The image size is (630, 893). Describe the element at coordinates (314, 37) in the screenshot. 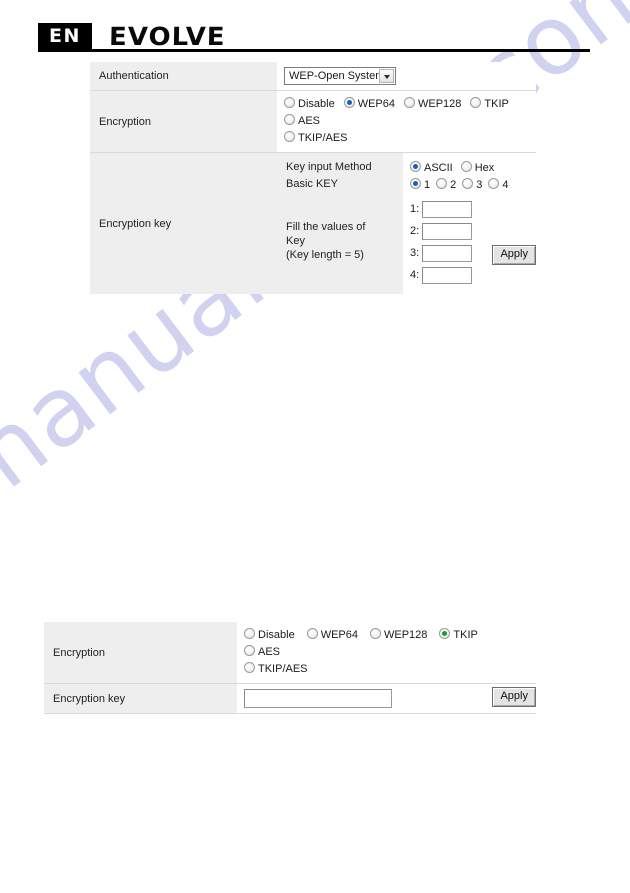

I see `page-header: EN EVOLVE` at that location.